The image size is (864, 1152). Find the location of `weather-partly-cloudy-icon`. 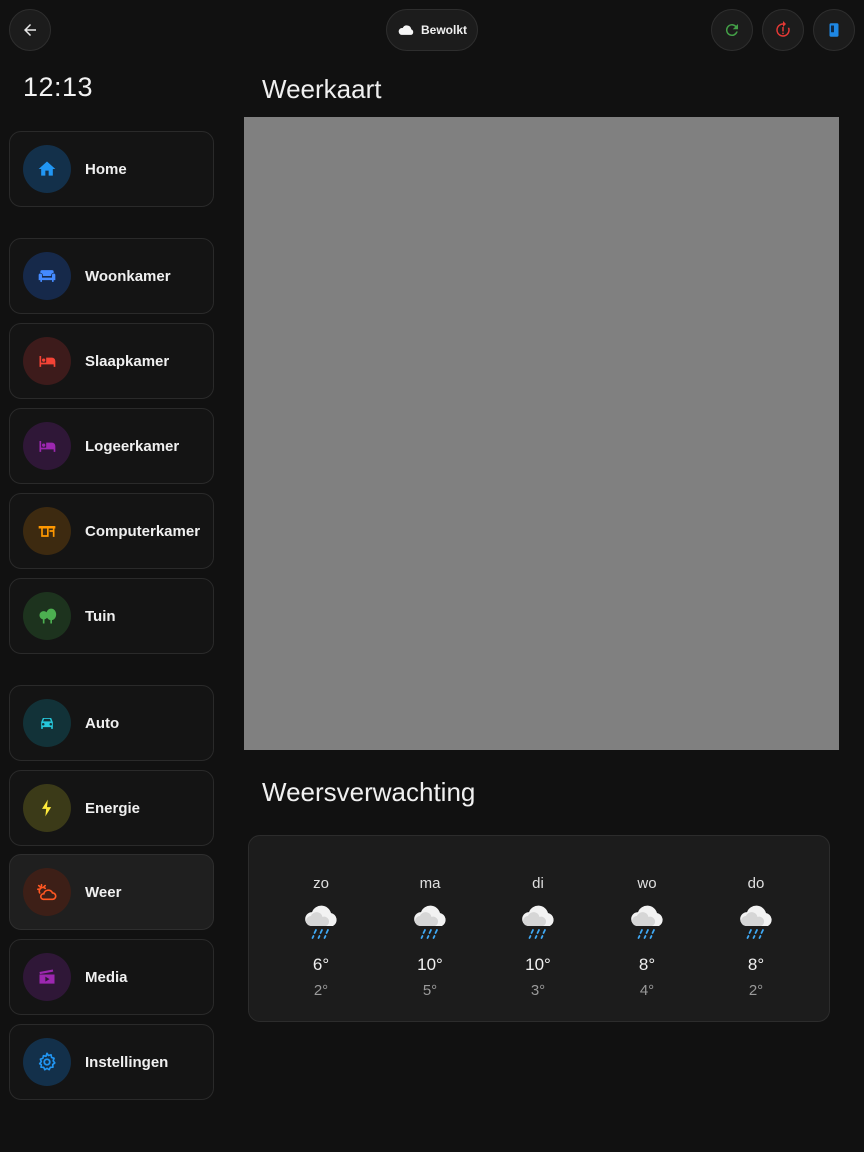

weather-partly-cloudy-icon is located at coordinates (47, 892).